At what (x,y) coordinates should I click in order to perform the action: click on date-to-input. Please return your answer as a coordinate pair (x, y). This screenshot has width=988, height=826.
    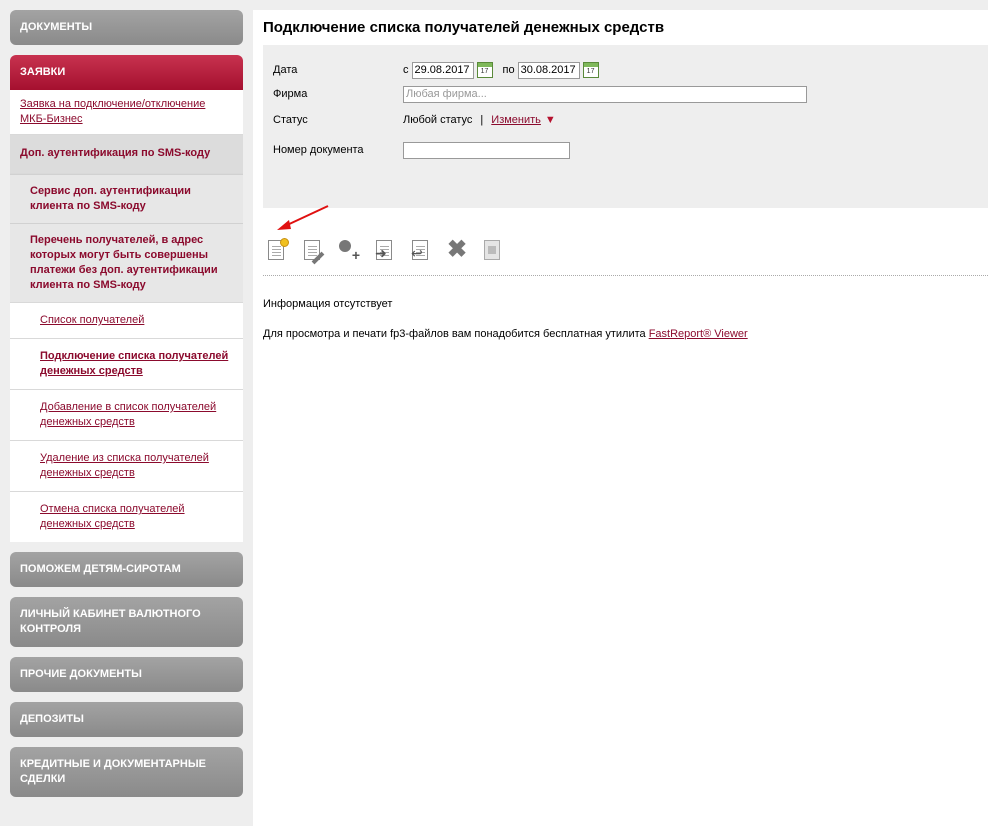
    Looking at the image, I should click on (548, 70).